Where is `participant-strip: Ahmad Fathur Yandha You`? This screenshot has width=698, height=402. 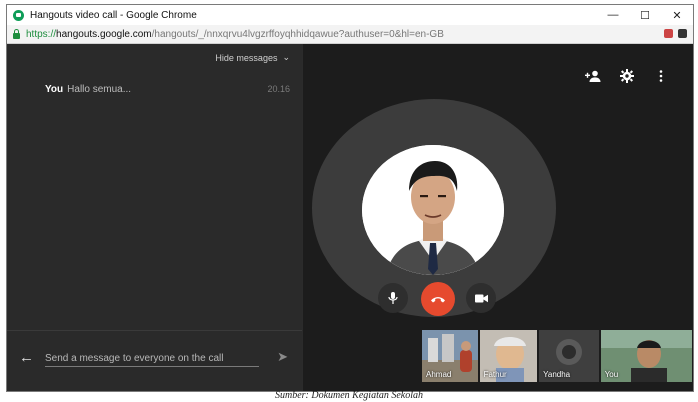
participant-strip: Ahmad Fathur Yandha You is located at coordinates (557, 356).